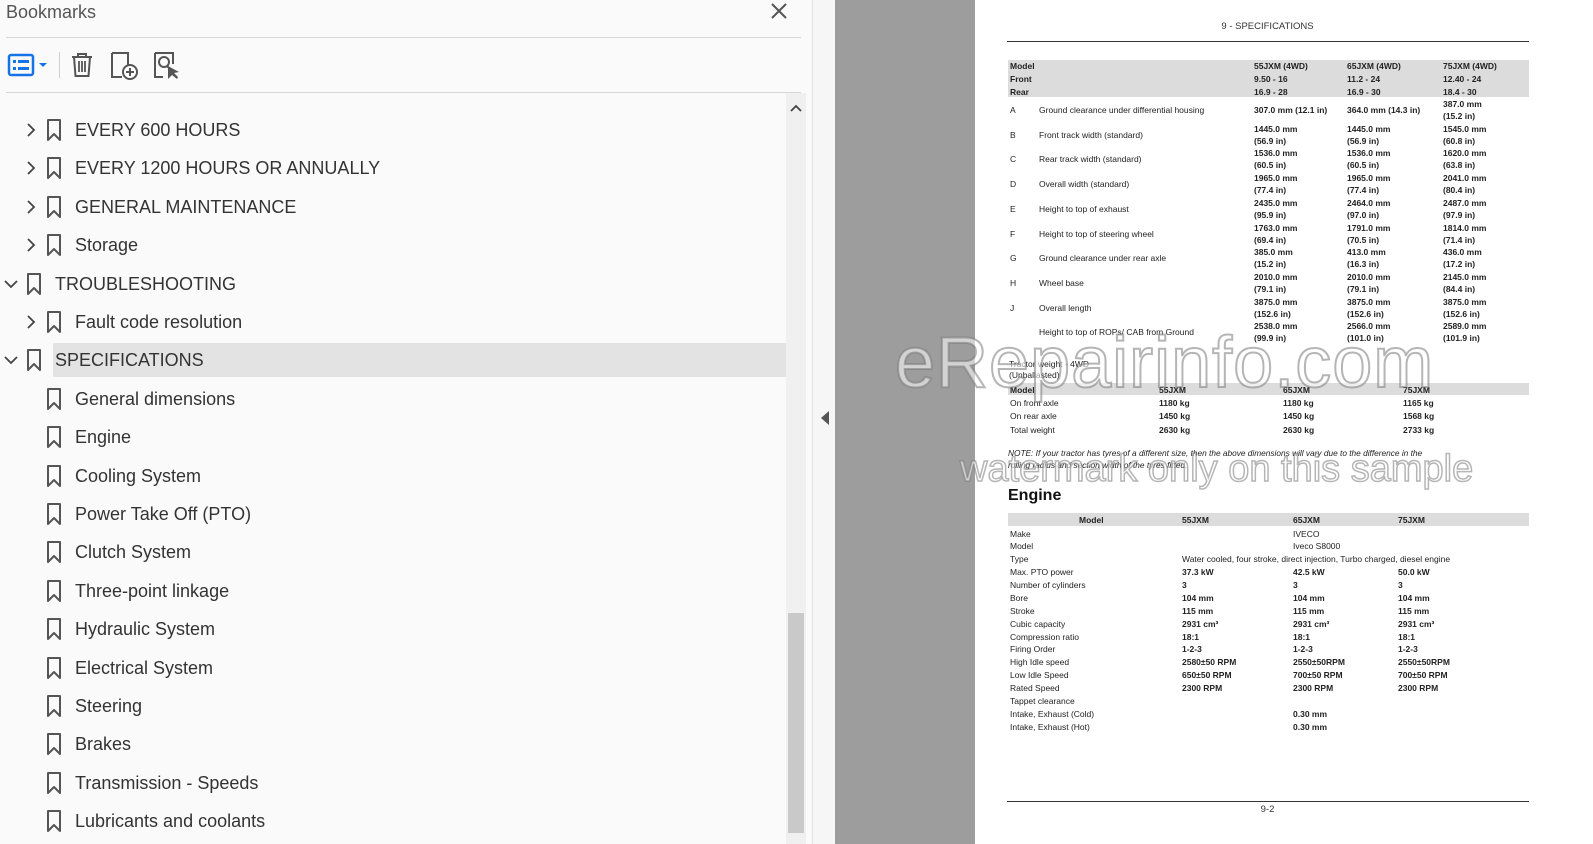  Describe the element at coordinates (796, 723) in the screenshot. I see `scroll-thumb` at that location.